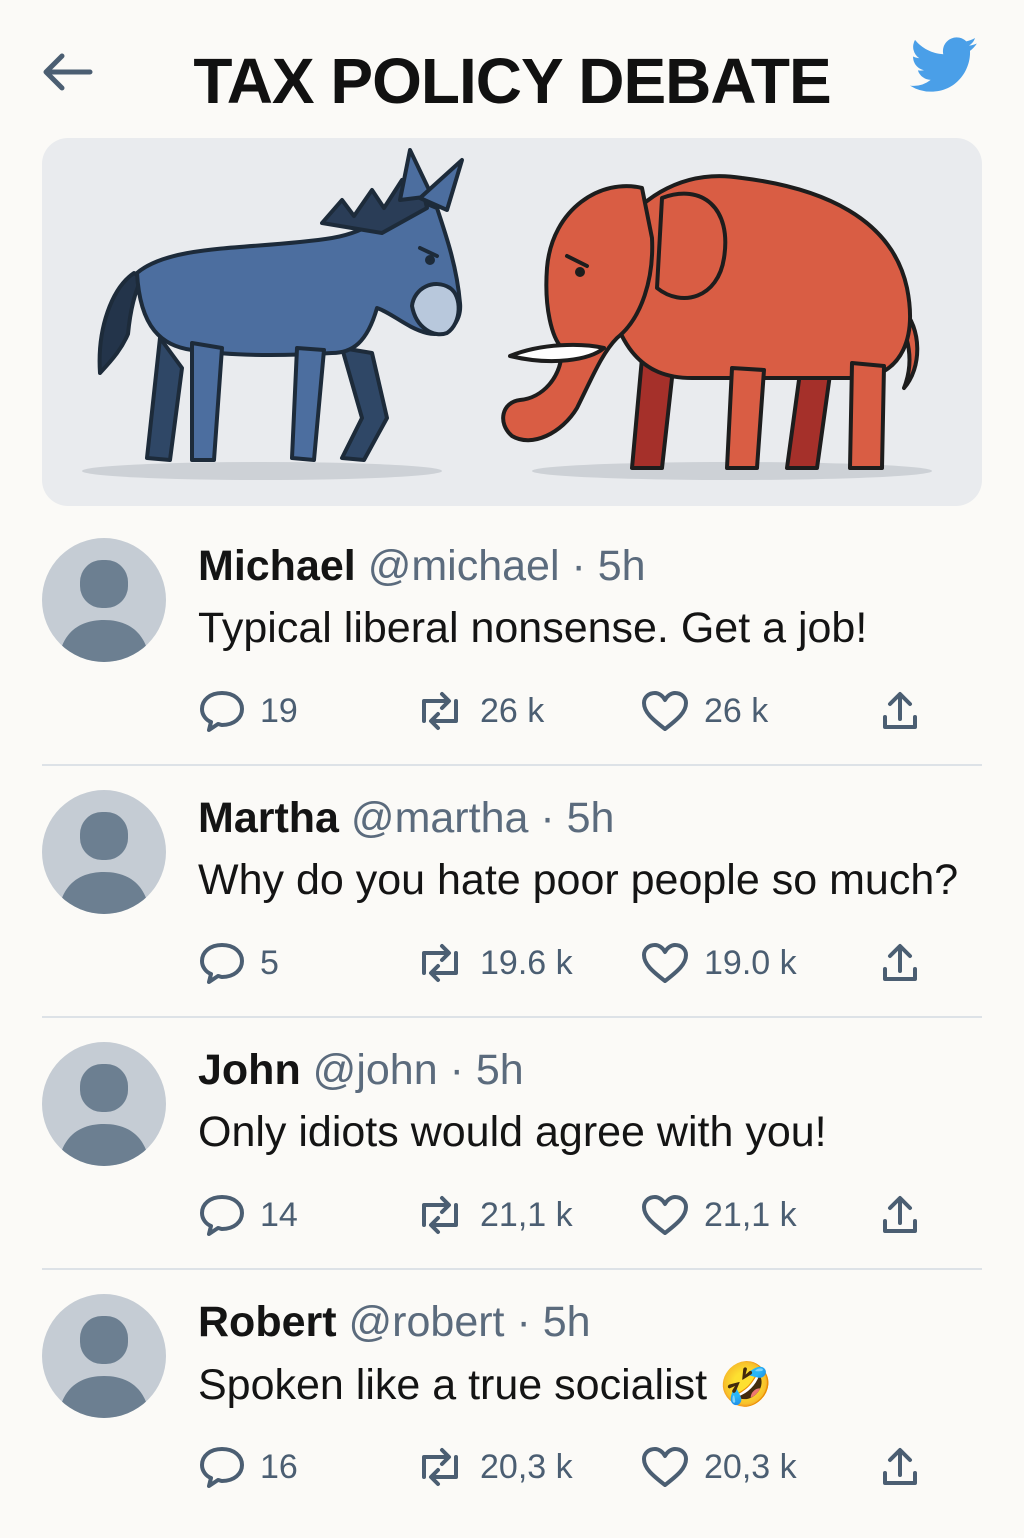 The height and width of the screenshot is (1538, 1024). Describe the element at coordinates (279, 1466) in the screenshot. I see `reply-count: 16` at that location.